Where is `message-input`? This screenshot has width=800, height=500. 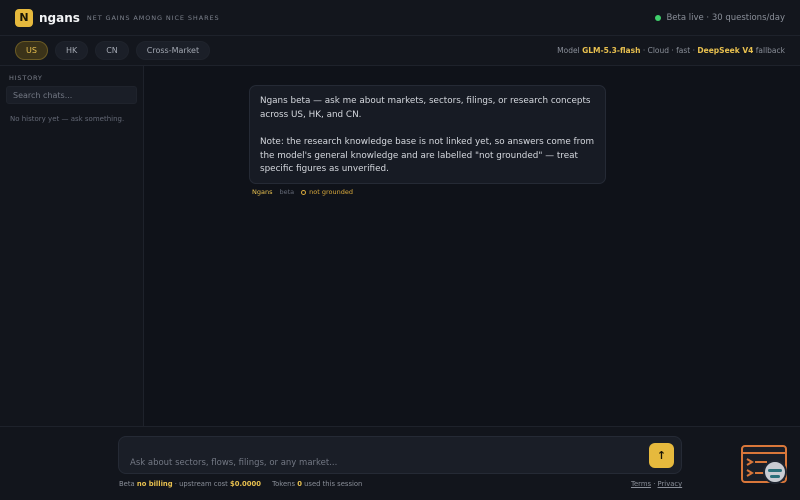
message-input is located at coordinates (385, 463).